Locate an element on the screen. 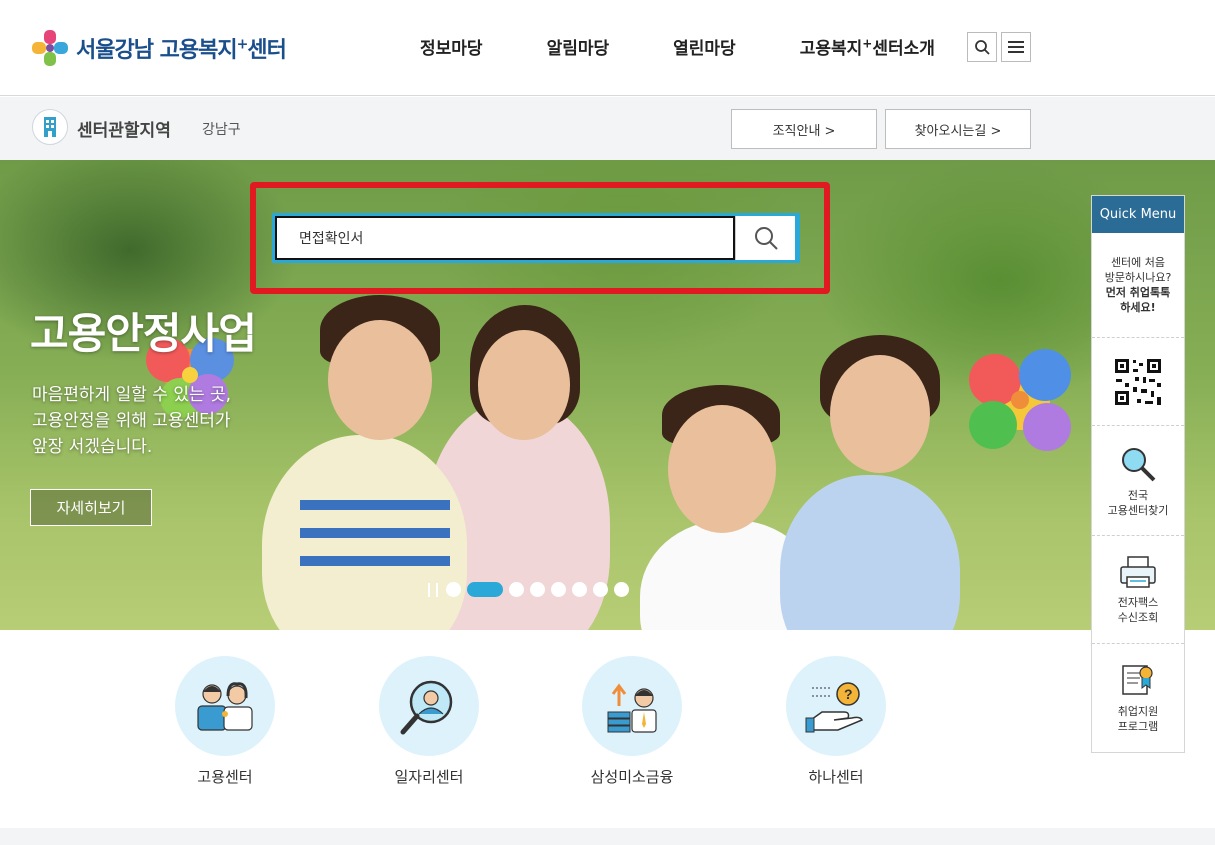 This screenshot has width=1215, height=845. quick-item-fax: 전자팩스 수신조회 is located at coordinates (1138, 590).